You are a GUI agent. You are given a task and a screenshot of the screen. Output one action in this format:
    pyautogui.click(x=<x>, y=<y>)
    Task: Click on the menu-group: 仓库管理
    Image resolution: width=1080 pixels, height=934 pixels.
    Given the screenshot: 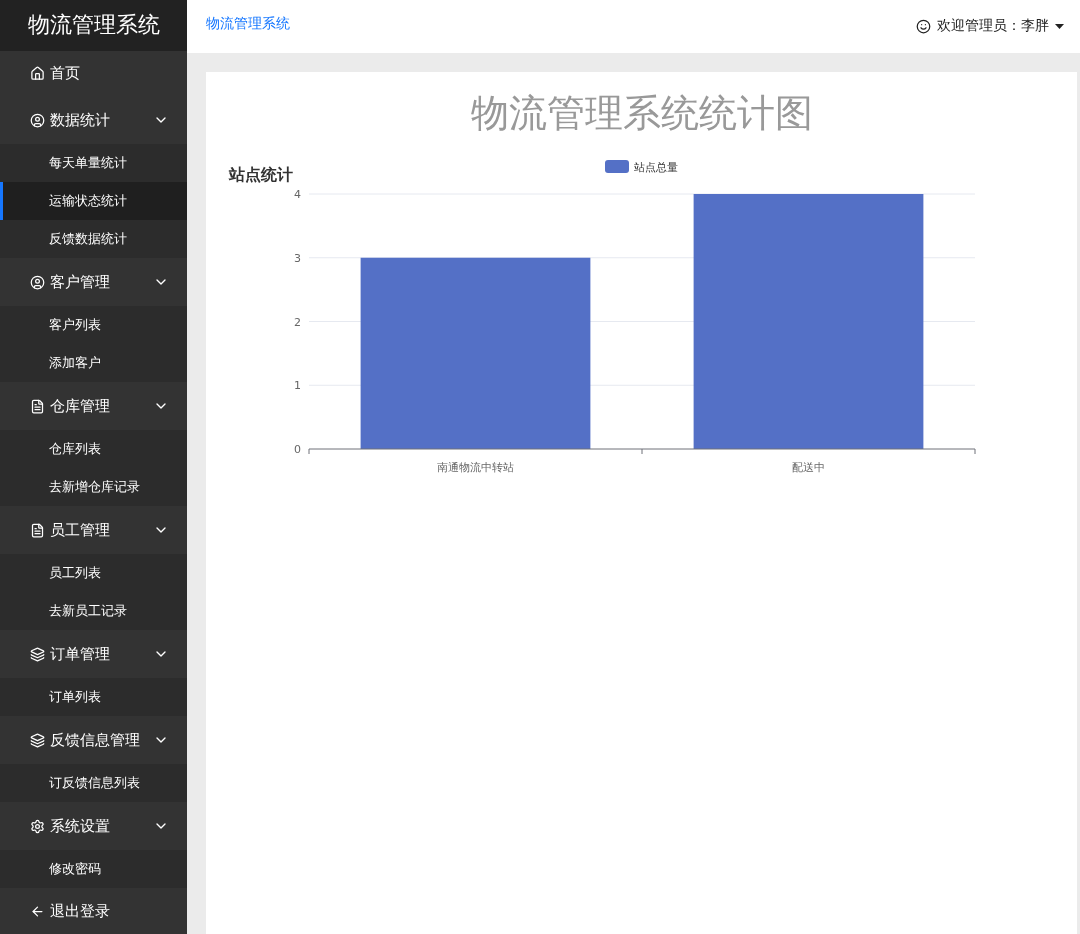 What is the action you would take?
    pyautogui.click(x=93, y=406)
    